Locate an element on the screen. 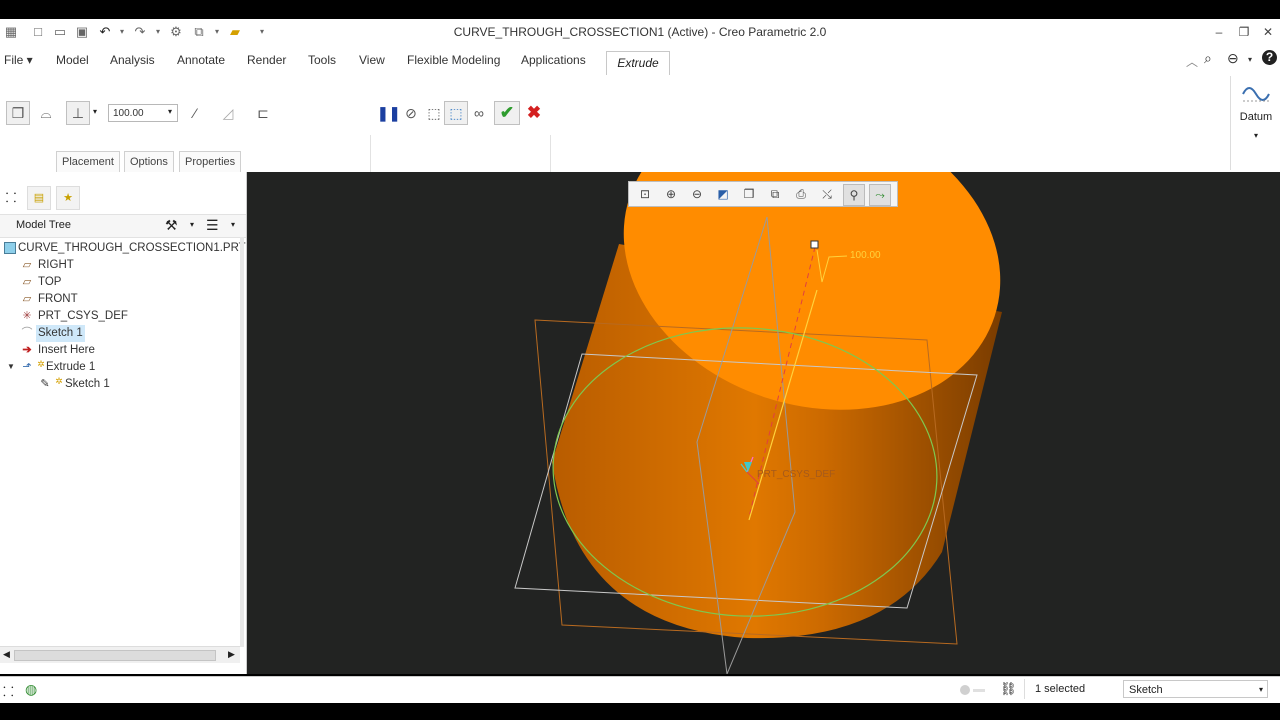 The image size is (1280, 720). flip-direction-button: ⁄ is located at coordinates (195, 113).